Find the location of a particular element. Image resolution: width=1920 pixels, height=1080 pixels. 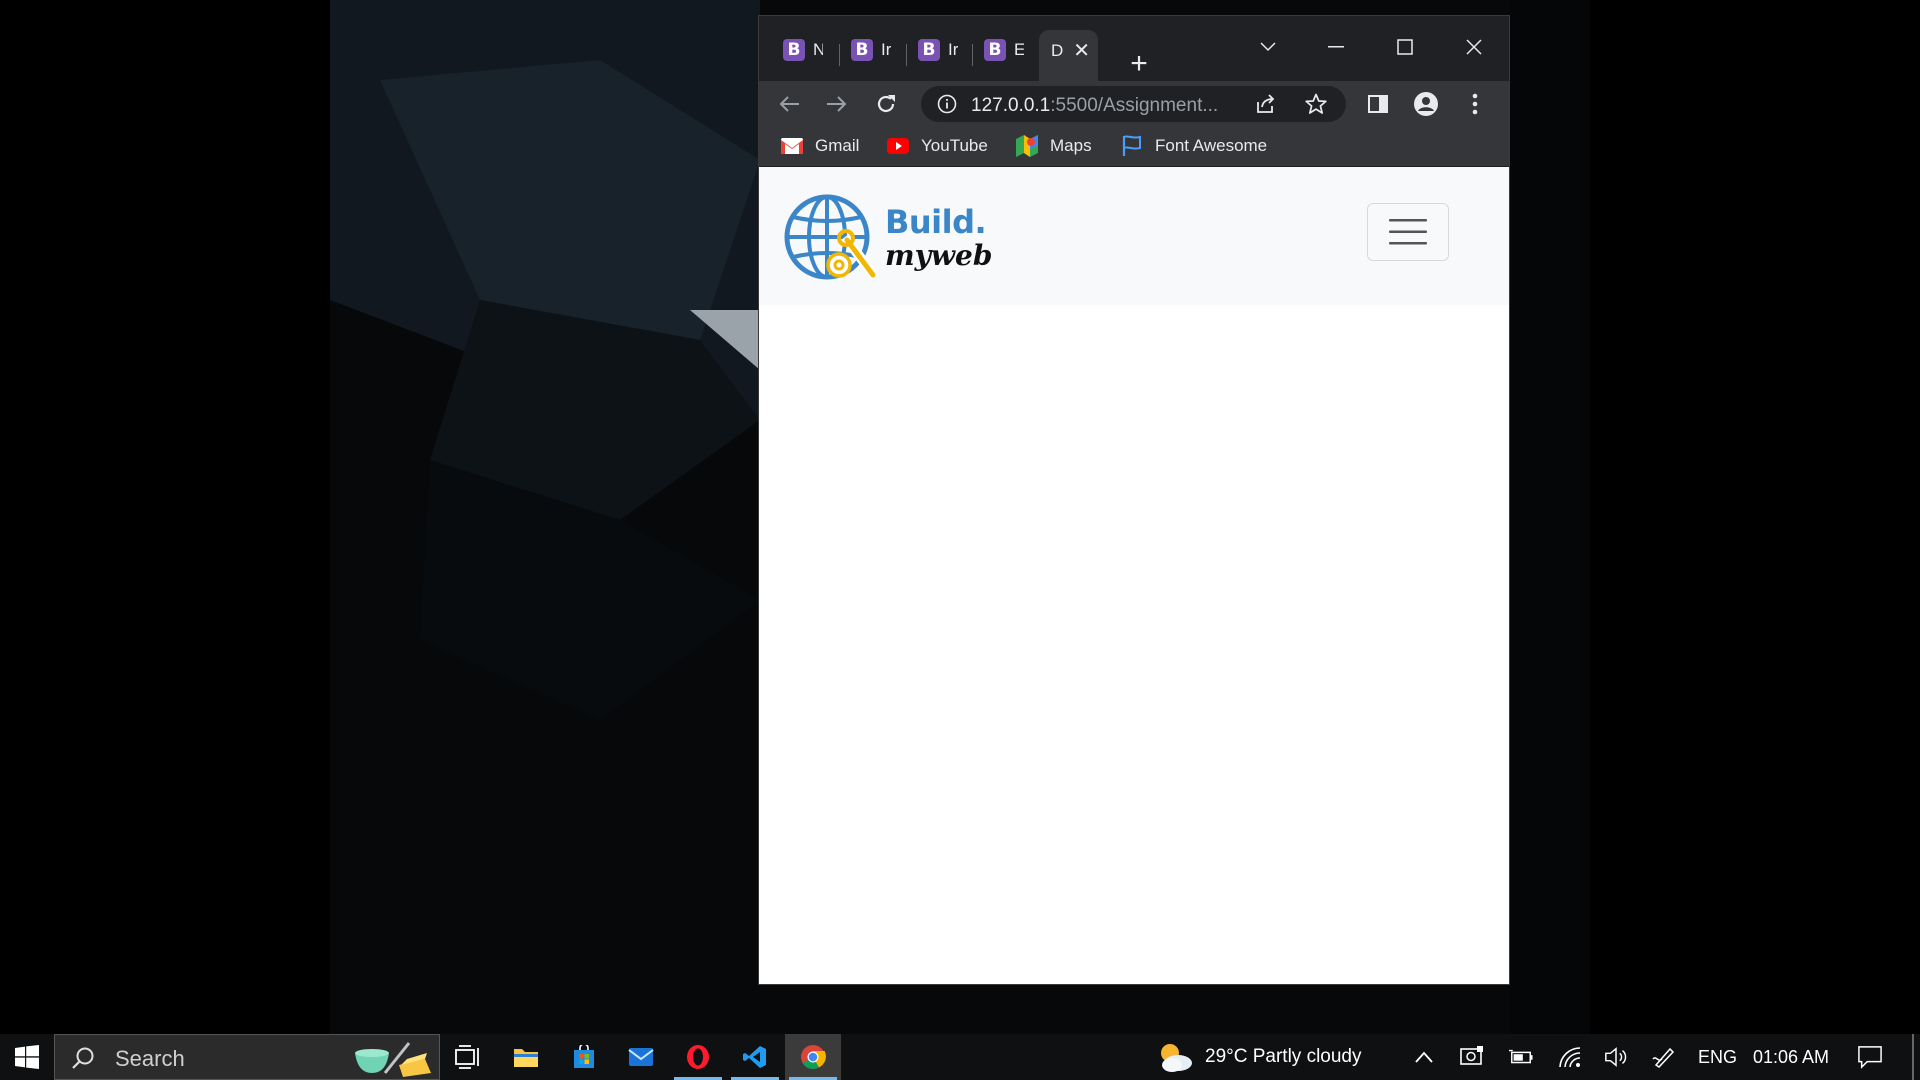

close-icon is located at coordinates (1474, 47).